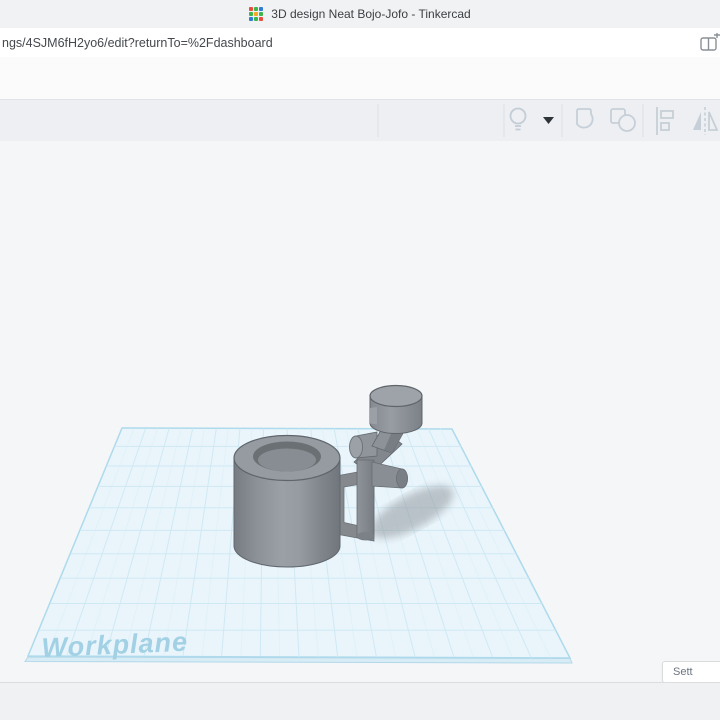  I want to click on taskbar: Search T, so click(360, 701).